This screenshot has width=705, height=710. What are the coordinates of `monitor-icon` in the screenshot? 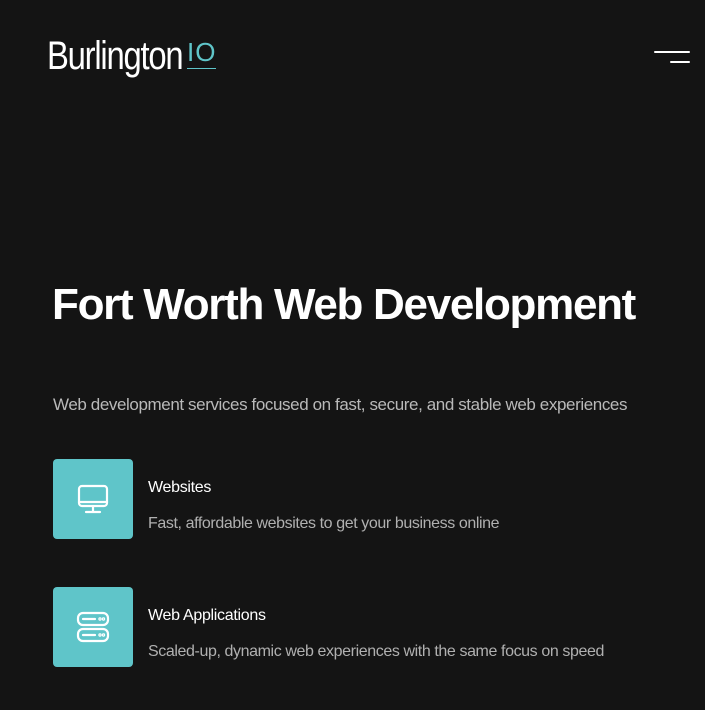 It's located at (93, 499).